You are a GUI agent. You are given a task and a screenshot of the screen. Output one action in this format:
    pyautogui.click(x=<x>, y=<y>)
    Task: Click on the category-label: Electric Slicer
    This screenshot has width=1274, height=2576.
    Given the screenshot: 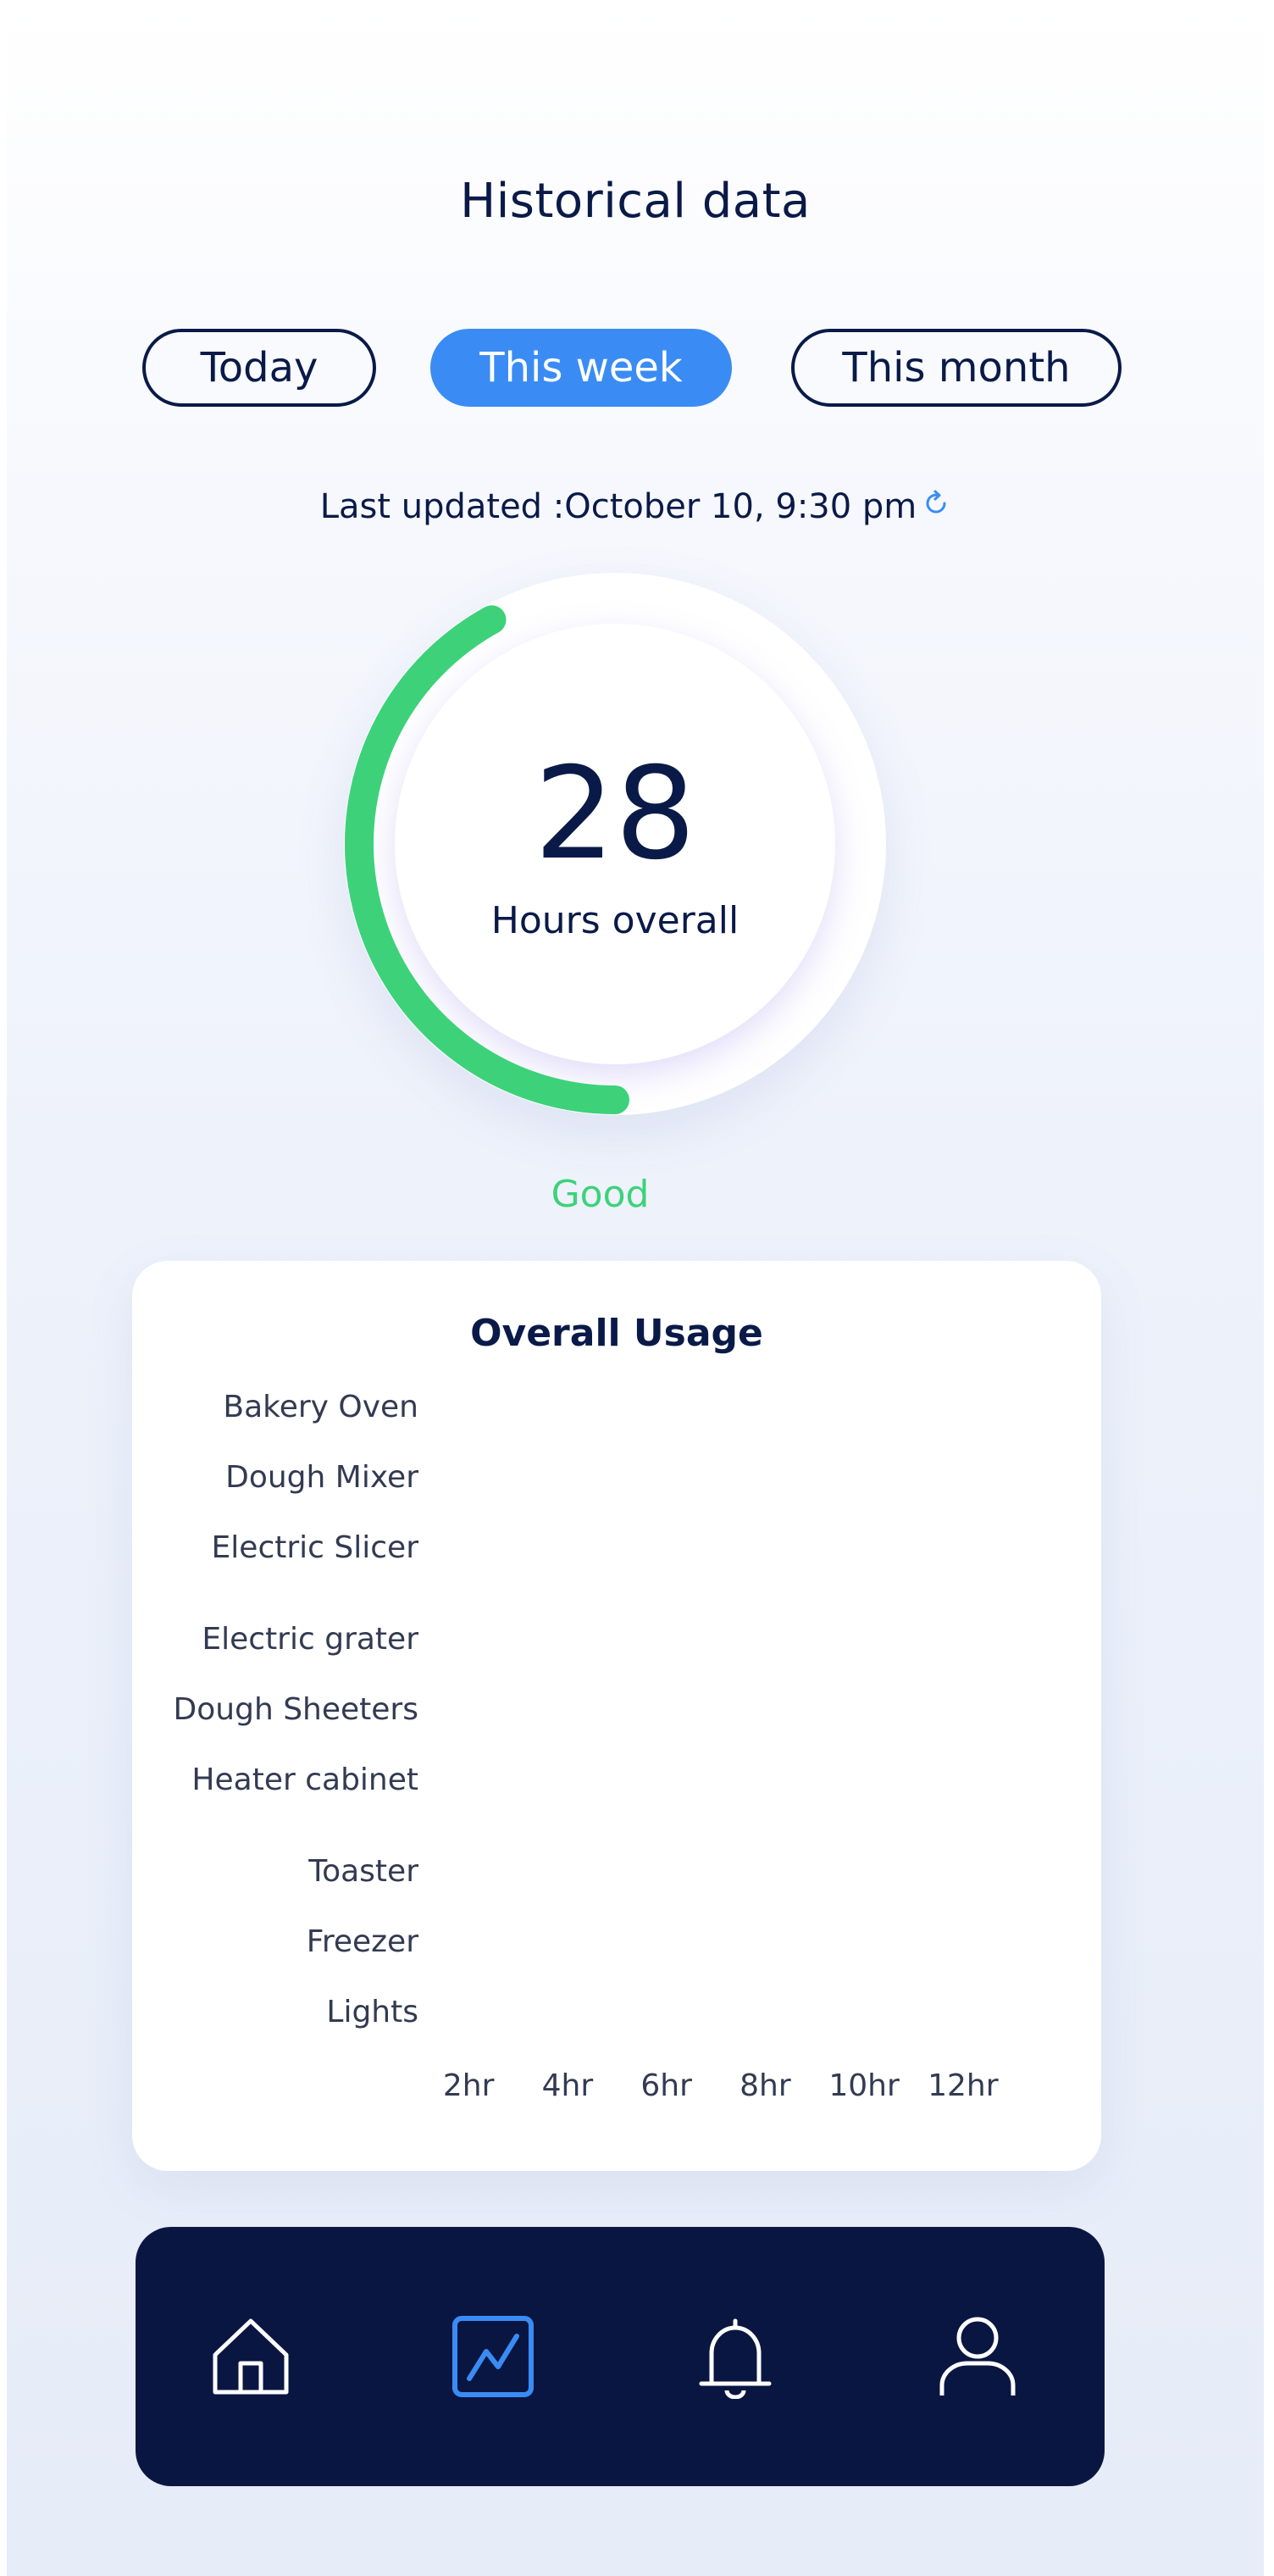 What is the action you would take?
    pyautogui.click(x=315, y=1547)
    